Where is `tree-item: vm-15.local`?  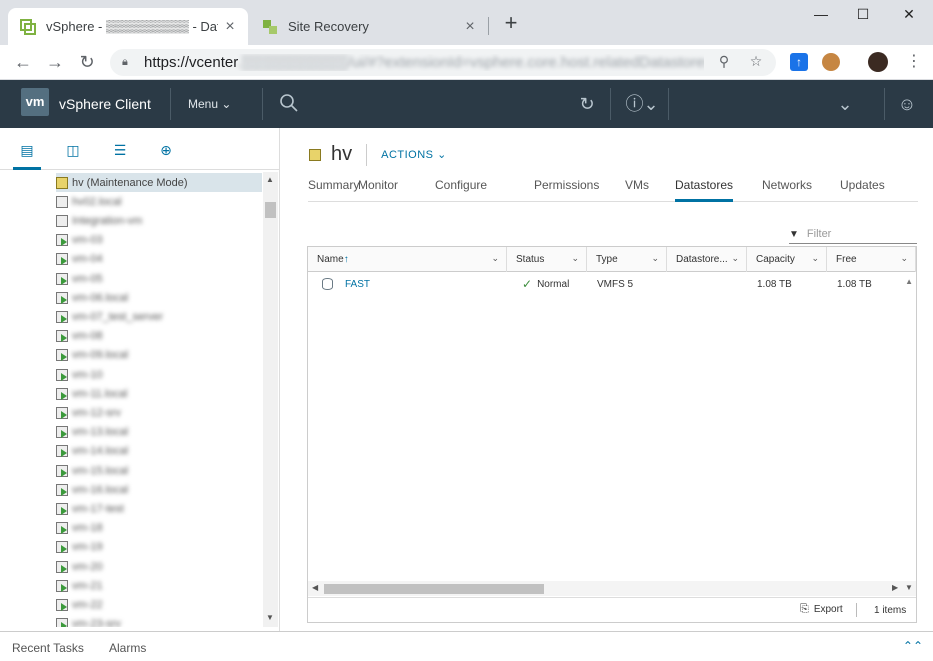 tree-item: vm-15.local is located at coordinates (159, 470).